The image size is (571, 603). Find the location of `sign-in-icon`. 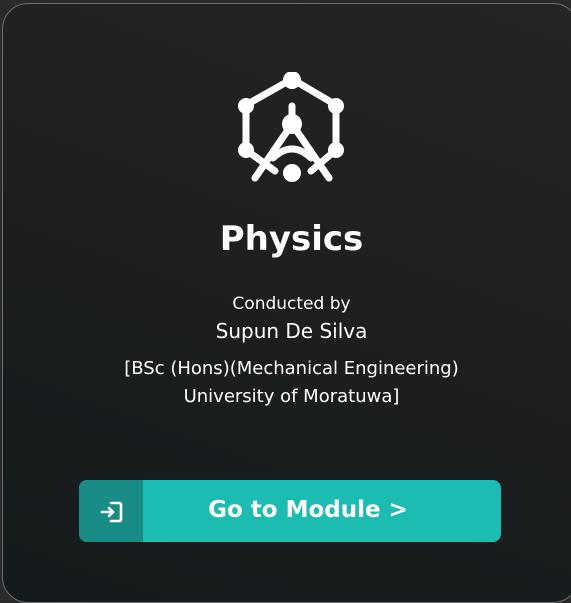

sign-in-icon is located at coordinates (111, 512).